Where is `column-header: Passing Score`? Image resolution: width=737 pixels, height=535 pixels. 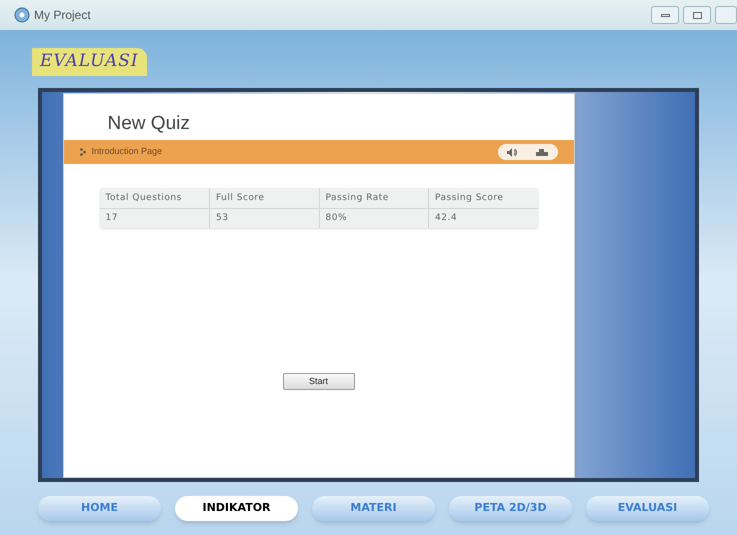 column-header: Passing Score is located at coordinates (483, 198).